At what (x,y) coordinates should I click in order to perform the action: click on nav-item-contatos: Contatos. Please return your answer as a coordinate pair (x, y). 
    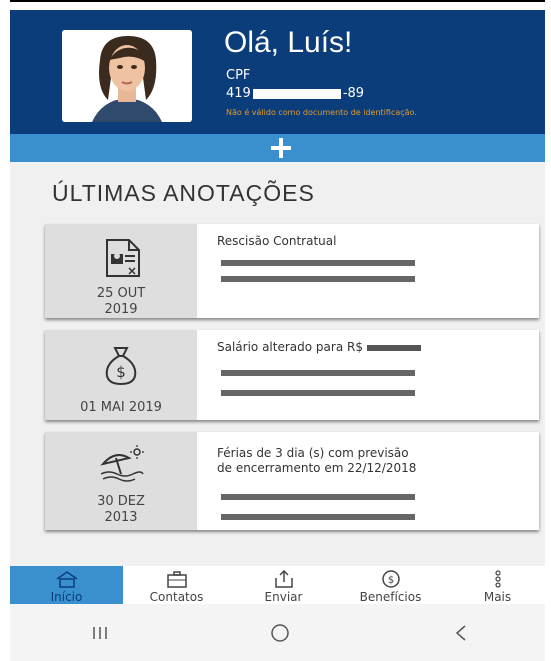
    Looking at the image, I should click on (176, 585).